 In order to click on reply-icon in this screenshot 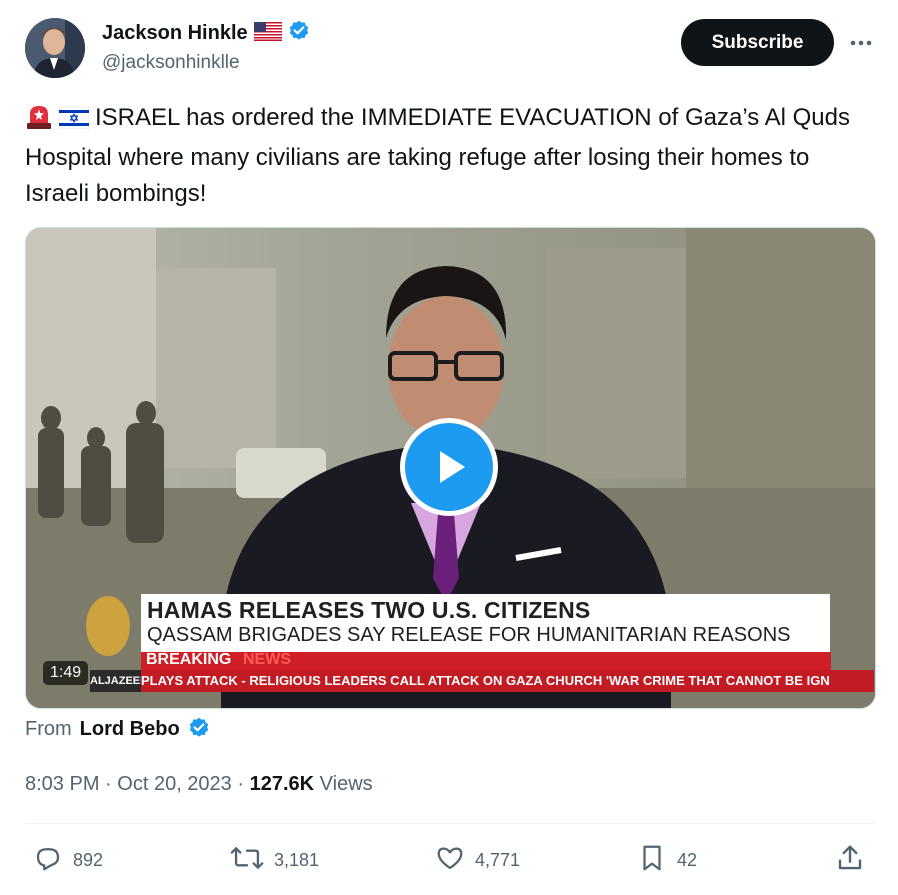, I will do `click(48, 860)`.